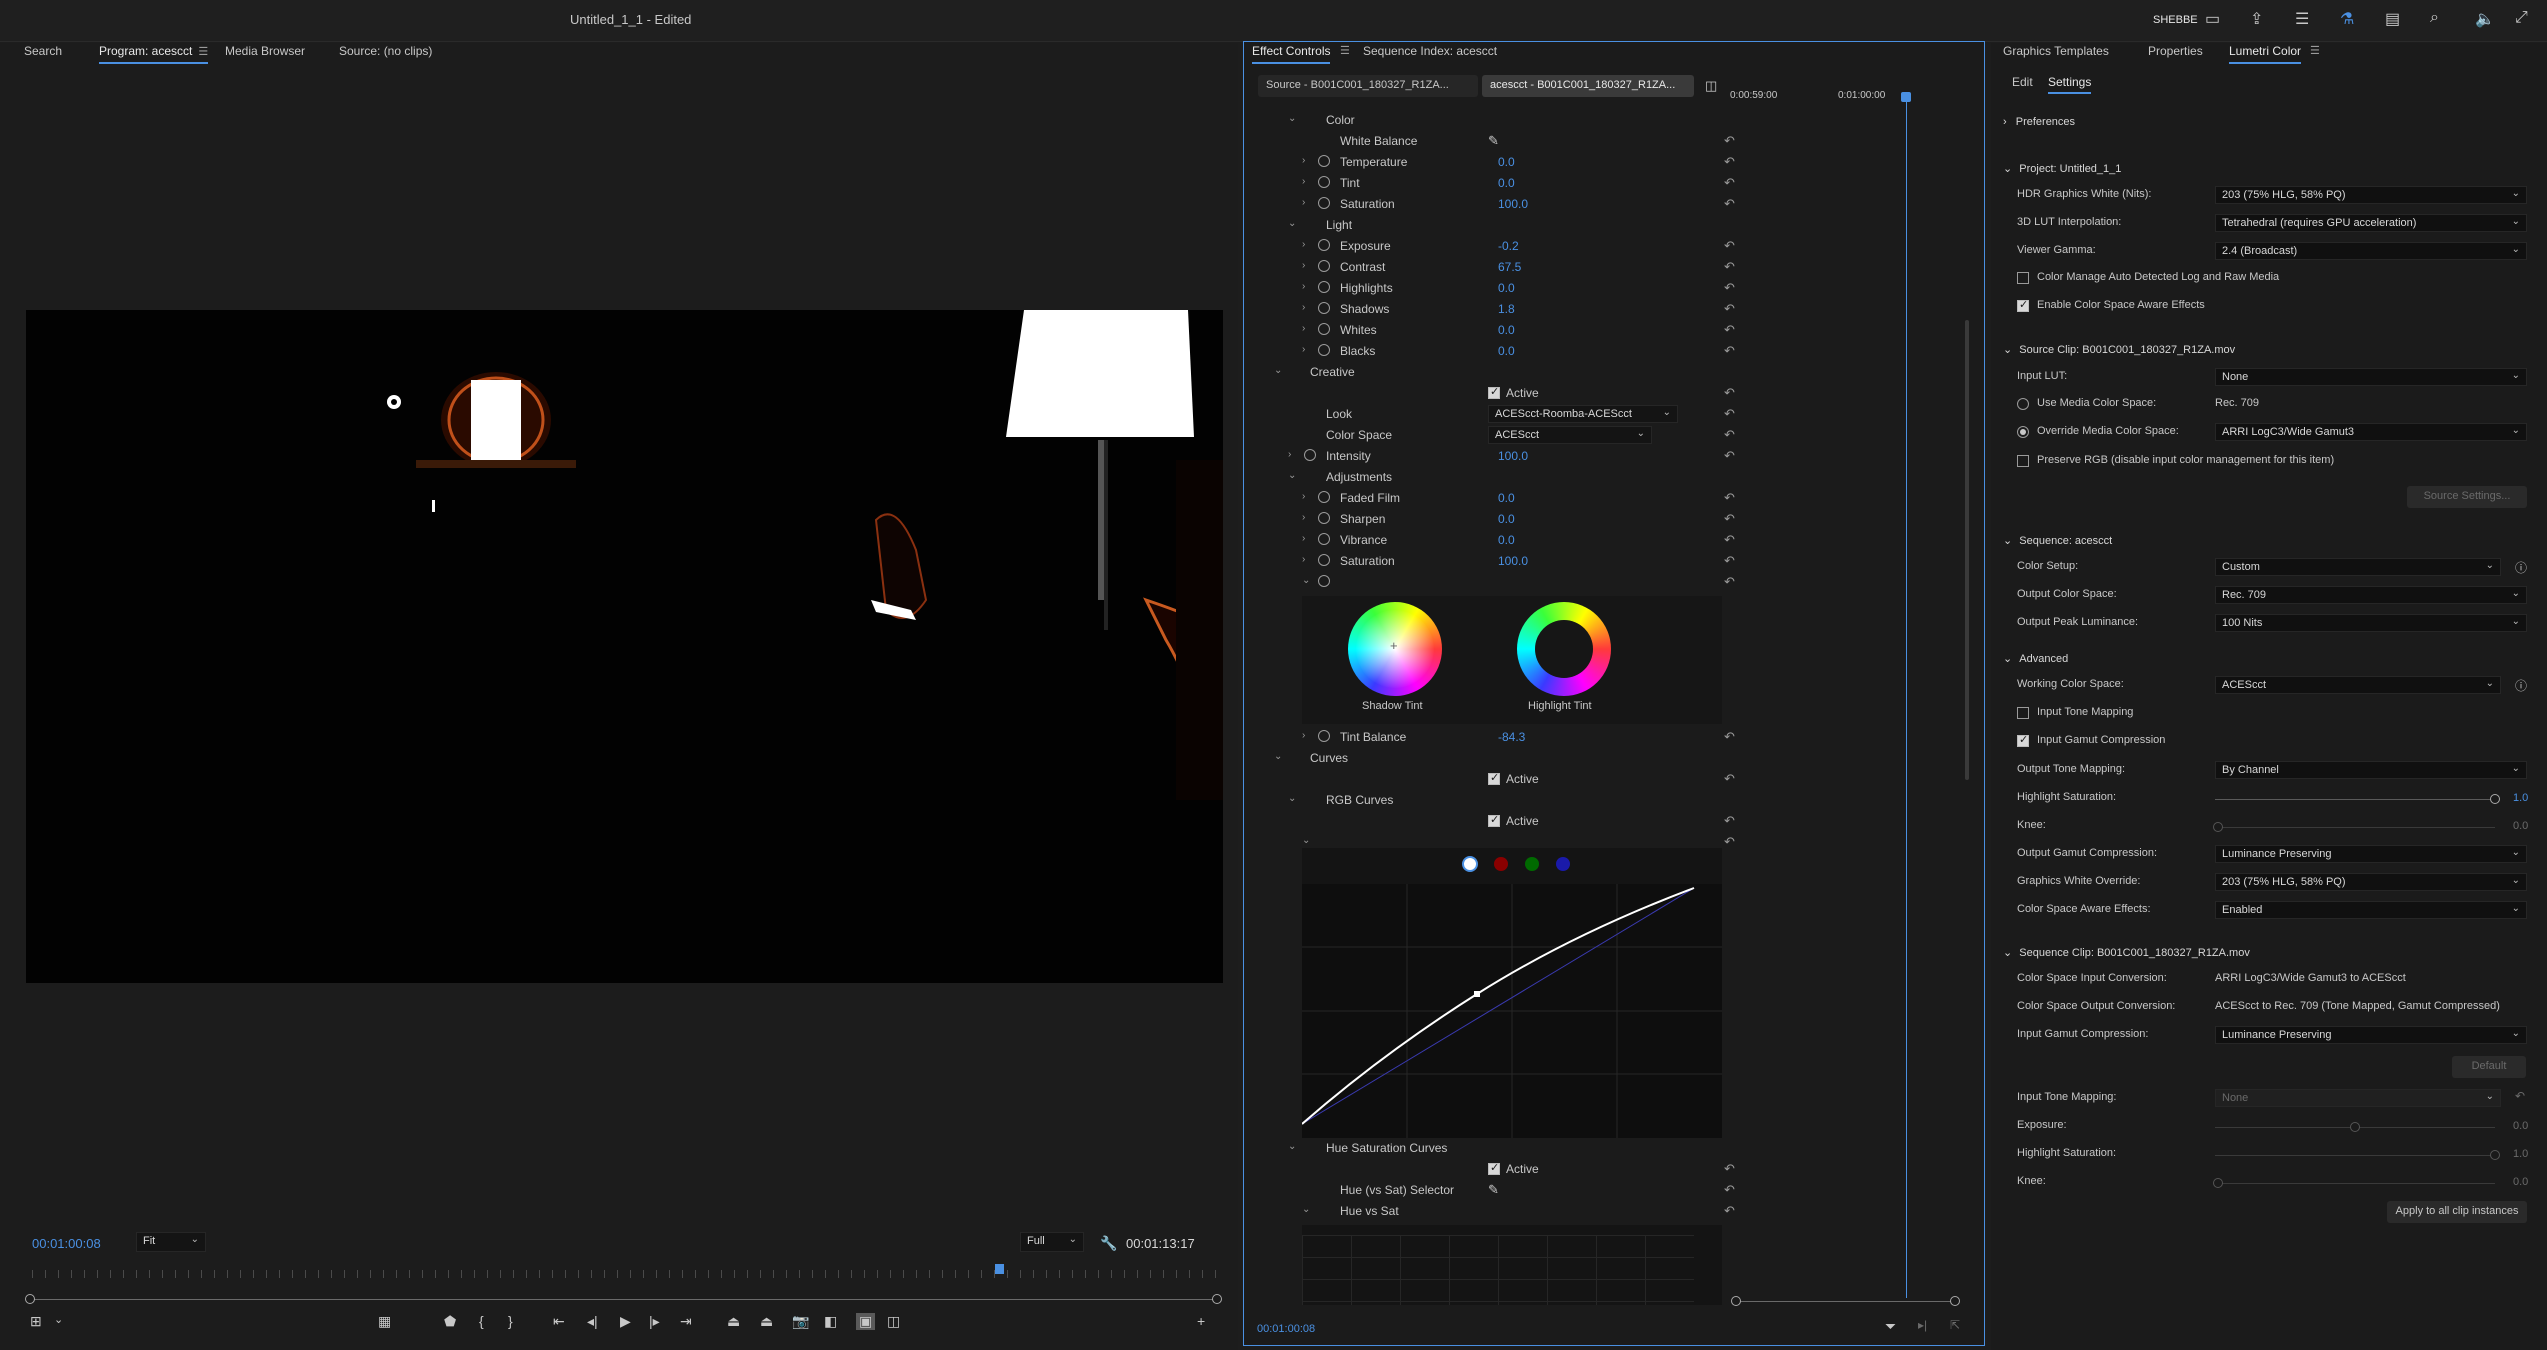  Describe the element at coordinates (866, 1321) in the screenshot. I see `toggle-proxies-icon: ▣` at that location.